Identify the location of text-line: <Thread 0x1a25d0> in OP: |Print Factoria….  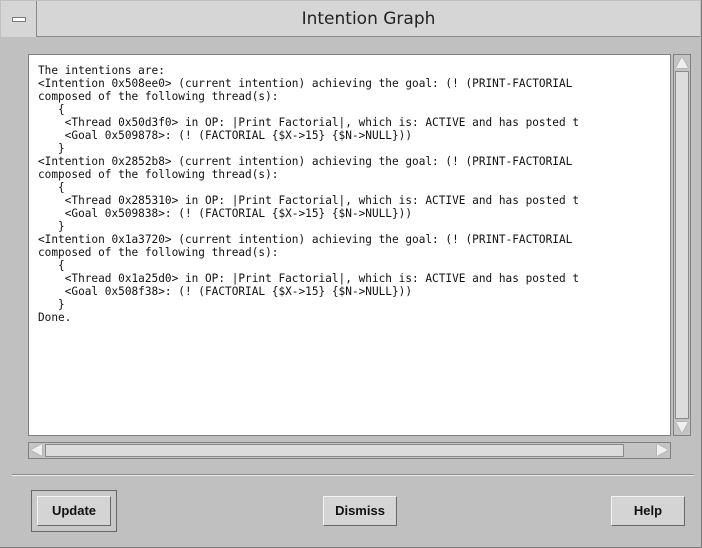
(308, 278).